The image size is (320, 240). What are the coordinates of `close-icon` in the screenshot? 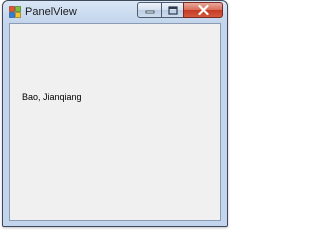 It's located at (203, 10).